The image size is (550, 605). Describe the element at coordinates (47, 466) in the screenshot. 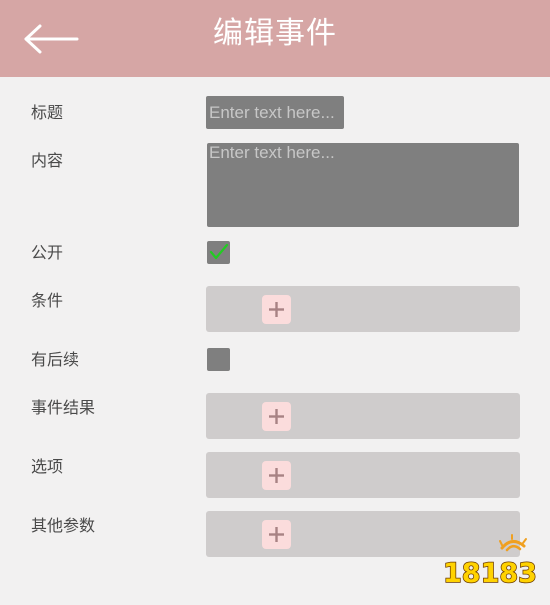

I see `options-label: 选项` at that location.